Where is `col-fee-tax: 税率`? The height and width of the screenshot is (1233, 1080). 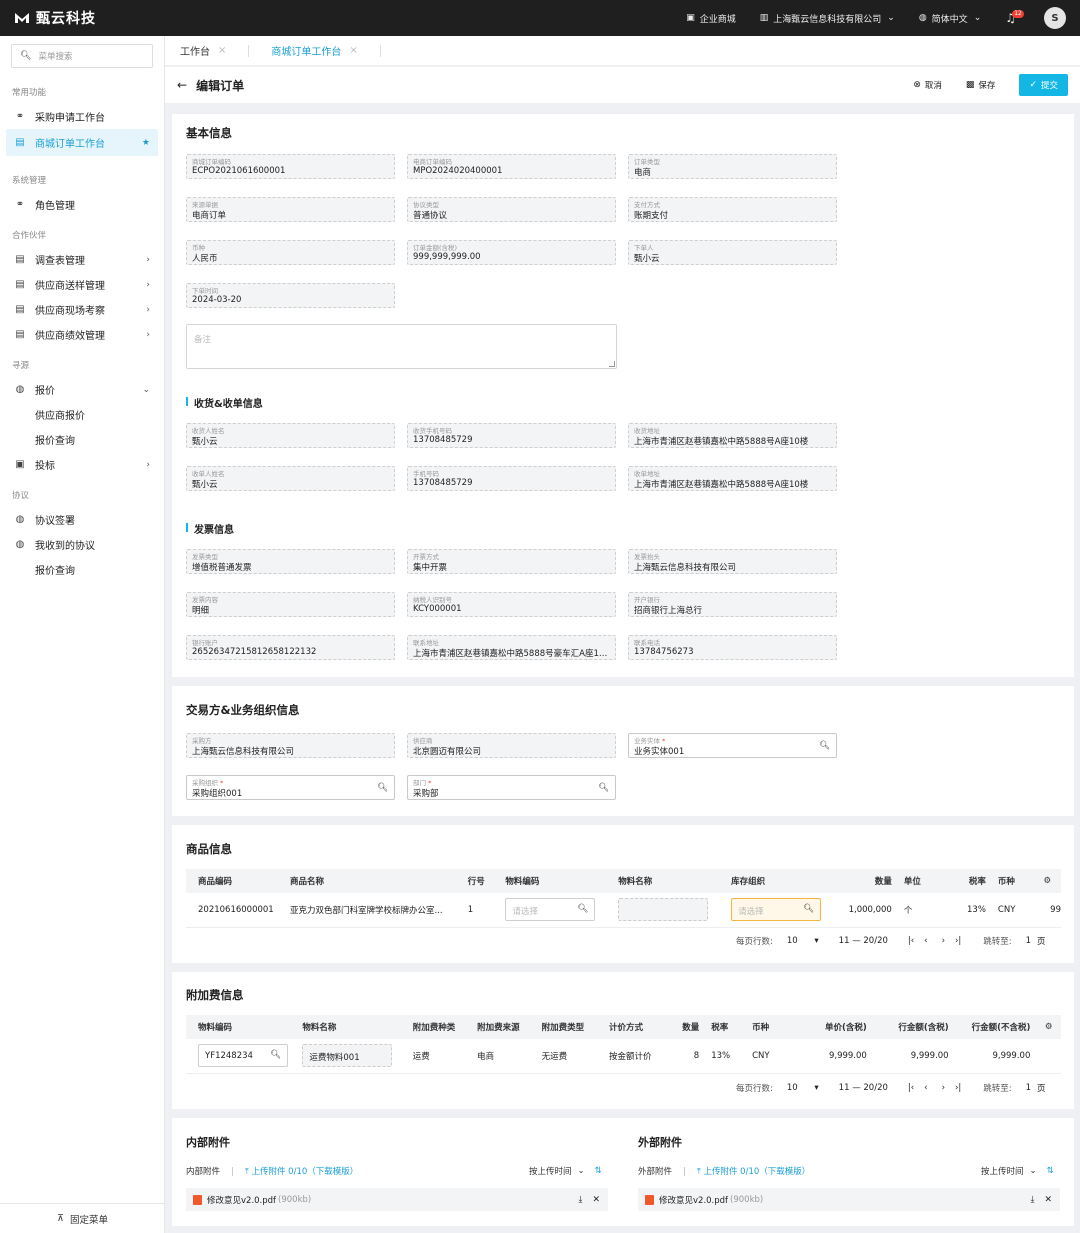 col-fee-tax: 税率 is located at coordinates (726, 1027).